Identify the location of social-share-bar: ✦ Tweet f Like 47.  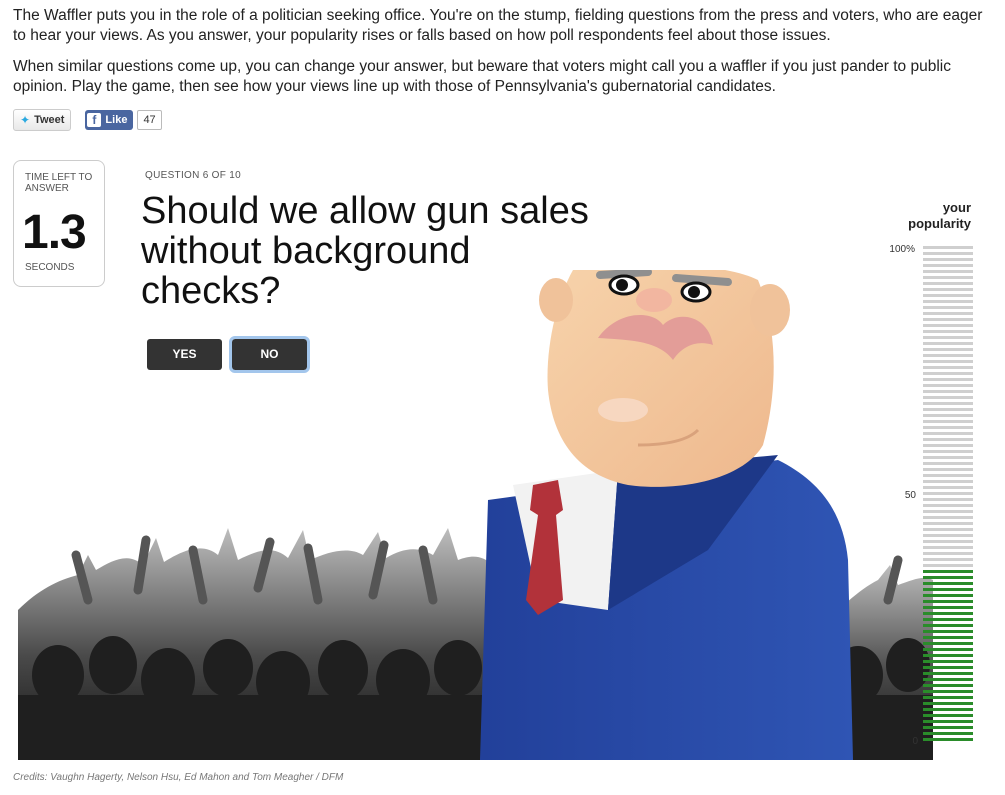
(87, 120).